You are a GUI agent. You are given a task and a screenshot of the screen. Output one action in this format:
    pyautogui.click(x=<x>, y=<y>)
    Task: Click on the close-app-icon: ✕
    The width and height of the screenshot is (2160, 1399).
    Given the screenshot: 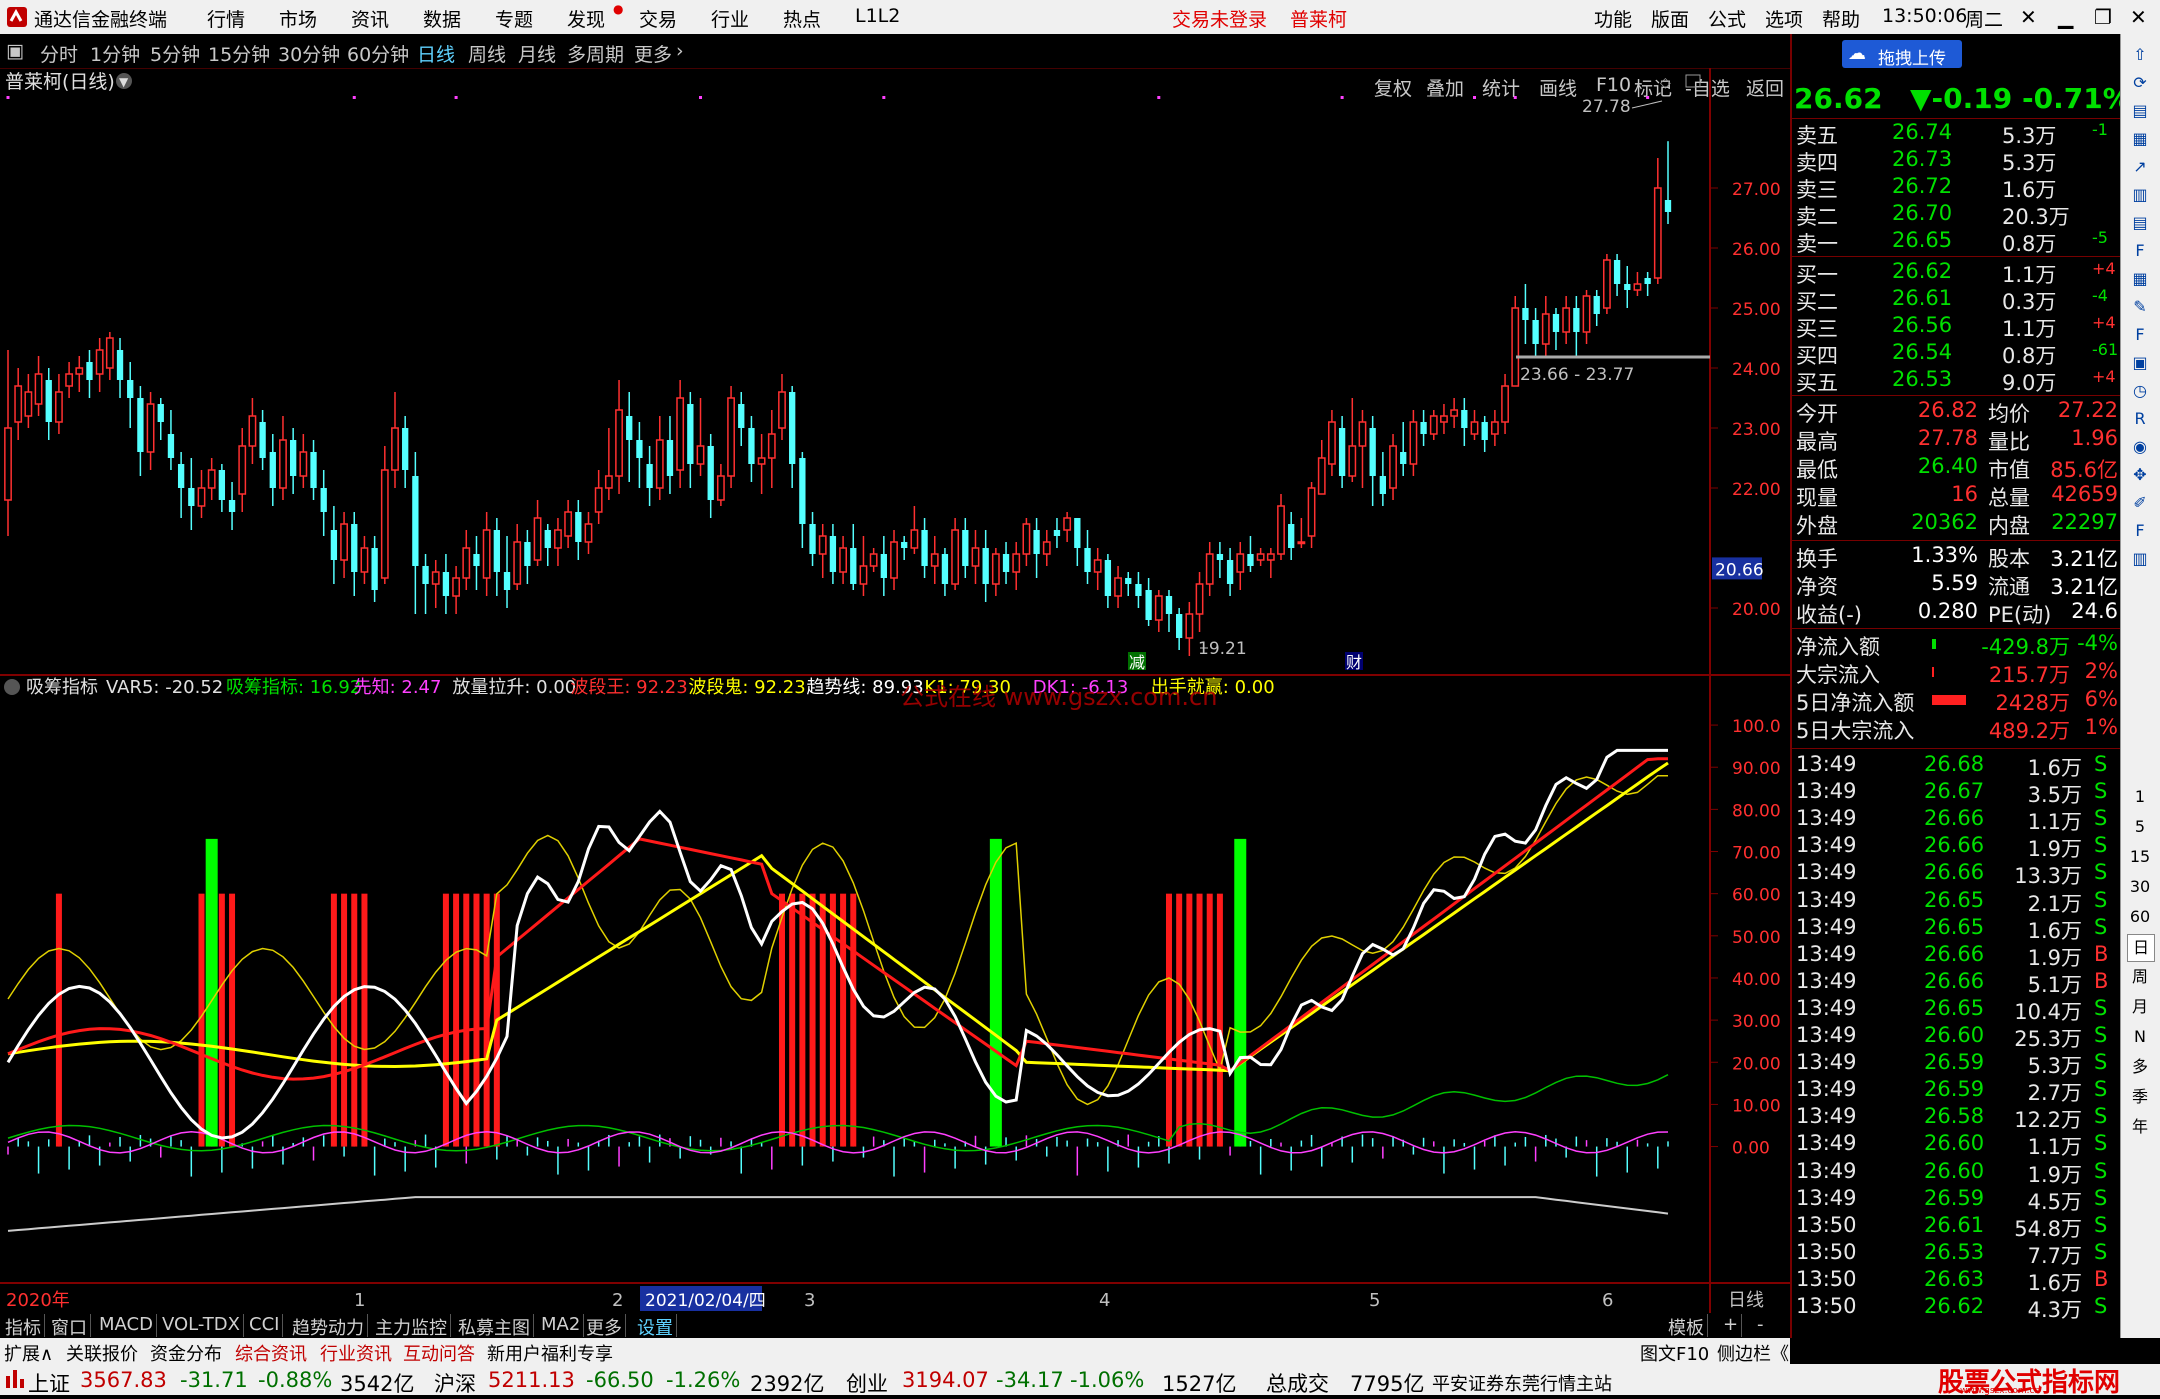 What is the action you would take?
    pyautogui.click(x=2028, y=17)
    